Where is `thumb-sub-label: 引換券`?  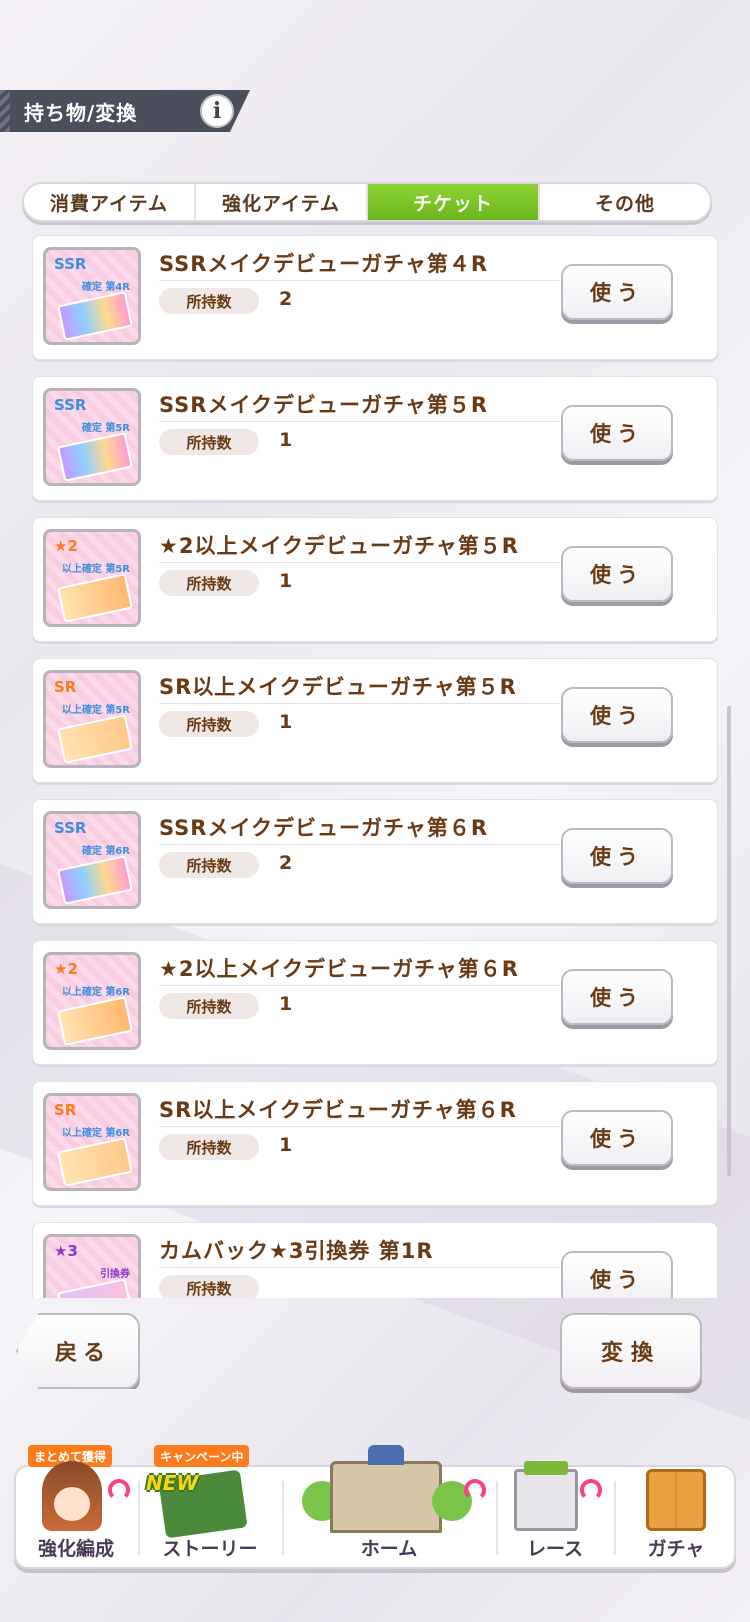 thumb-sub-label: 引換券 is located at coordinates (115, 1274).